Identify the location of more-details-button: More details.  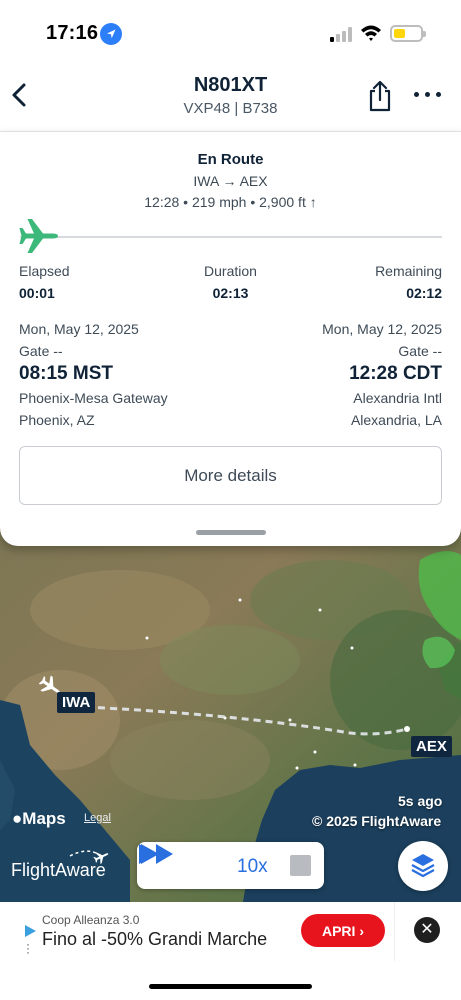
(230, 475).